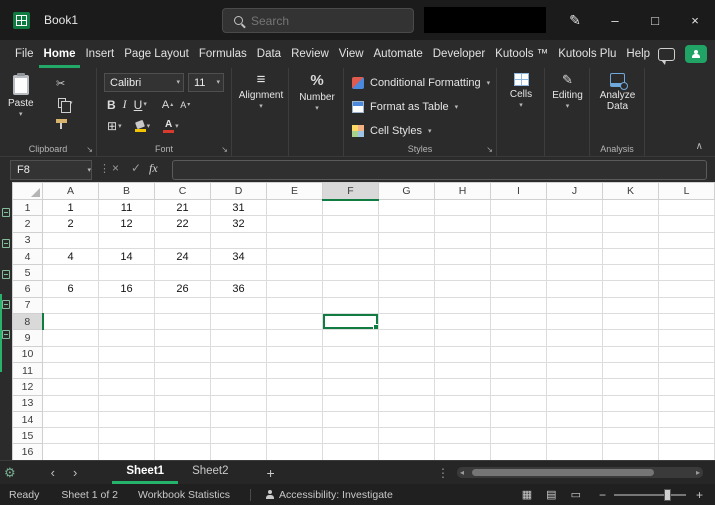 The height and width of the screenshot is (505, 715). What do you see at coordinates (630, 191) in the screenshot?
I see `column-header-K: K` at bounding box center [630, 191].